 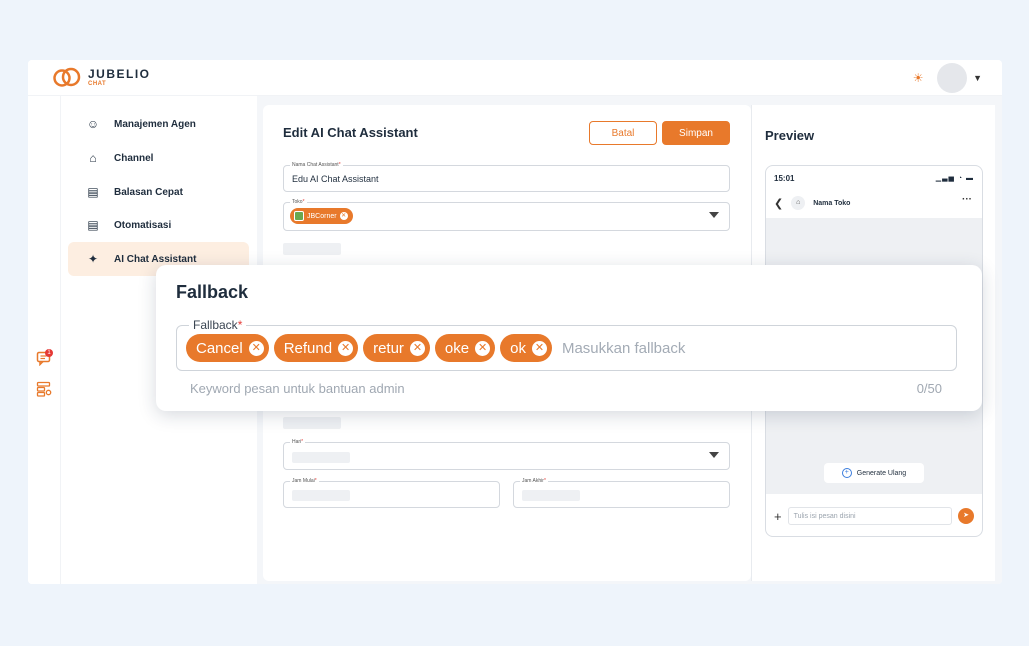 I want to click on store-icon: ⌂, so click(x=93, y=158).